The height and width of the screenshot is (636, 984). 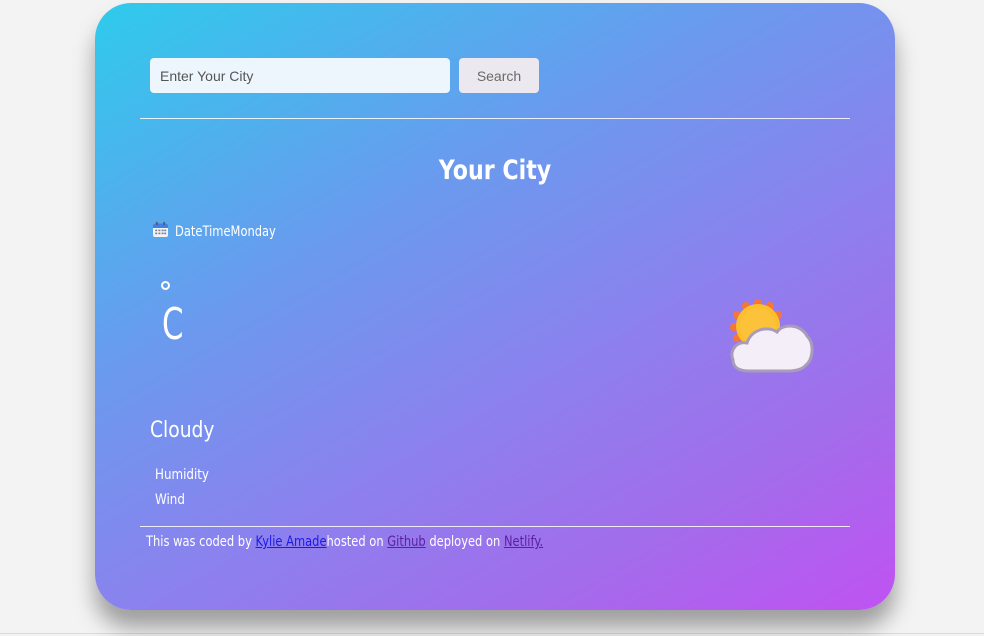 I want to click on wind-label: Wind, so click(x=170, y=500).